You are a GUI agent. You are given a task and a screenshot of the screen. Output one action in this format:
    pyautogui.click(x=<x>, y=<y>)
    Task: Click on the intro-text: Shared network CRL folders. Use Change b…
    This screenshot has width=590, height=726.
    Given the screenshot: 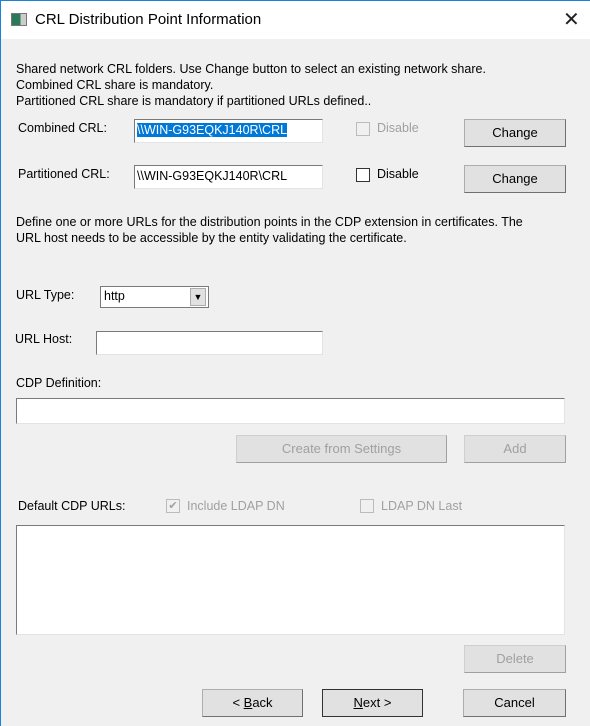 What is the action you would take?
    pyautogui.click(x=251, y=85)
    